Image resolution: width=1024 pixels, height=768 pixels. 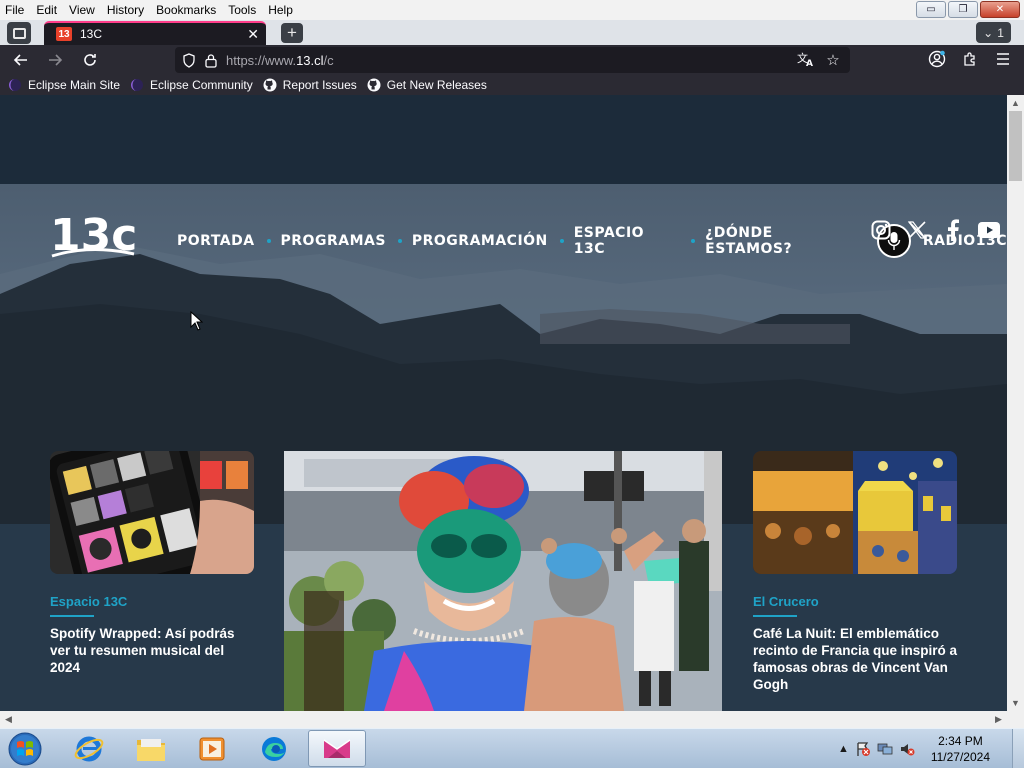 I want to click on menu-file: File, so click(x=15, y=10).